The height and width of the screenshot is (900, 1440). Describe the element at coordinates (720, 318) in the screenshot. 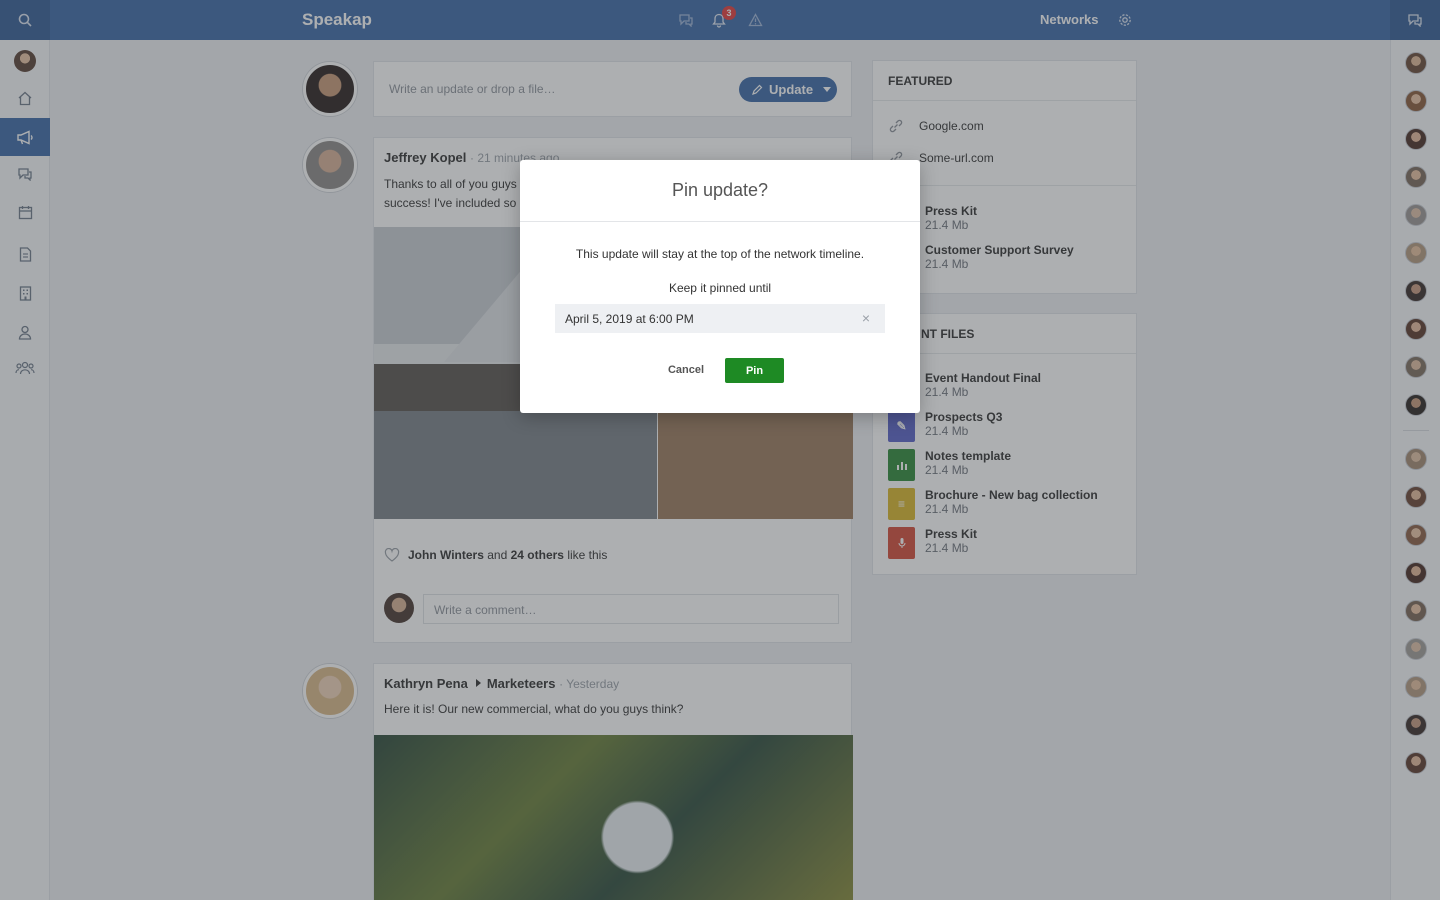

I see `pin-until-date-input` at that location.